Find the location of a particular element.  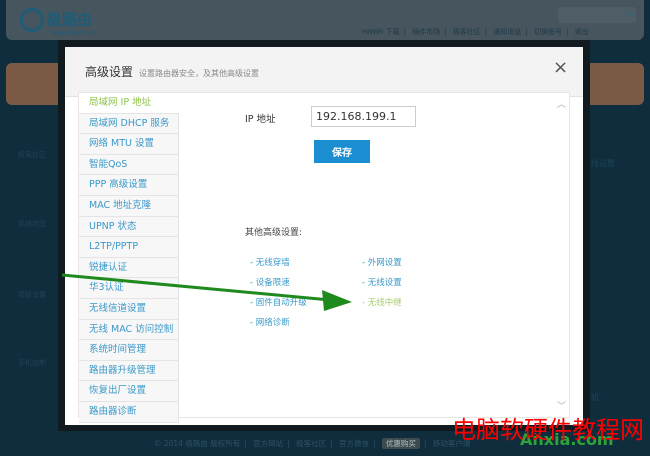

sidebar-item: 华3认证 is located at coordinates (129, 288).